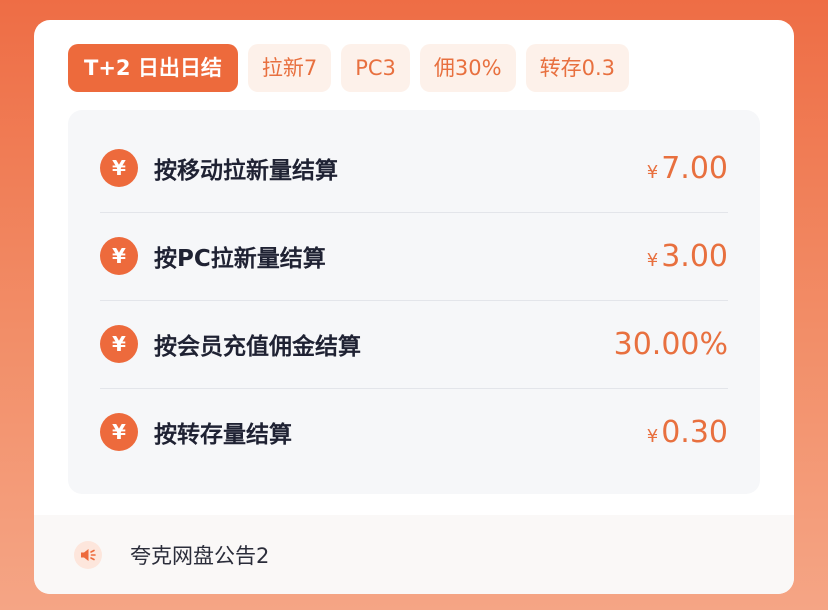 Image resolution: width=828 pixels, height=610 pixels. I want to click on announcement-text: 夸克网盘公告2, so click(199, 555).